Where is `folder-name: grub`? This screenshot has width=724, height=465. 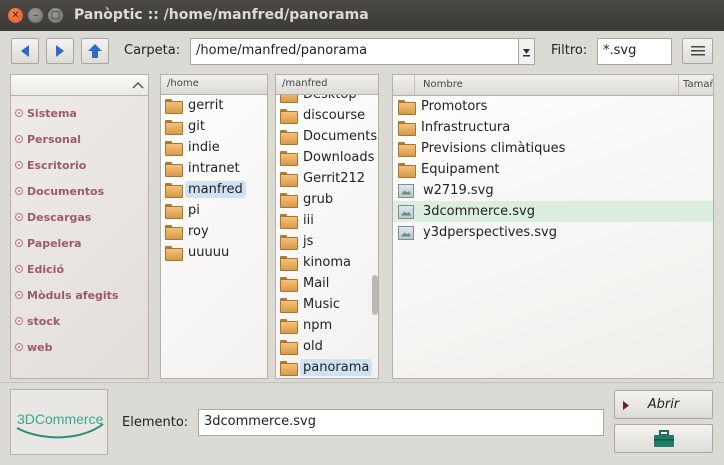 folder-name: grub is located at coordinates (318, 199).